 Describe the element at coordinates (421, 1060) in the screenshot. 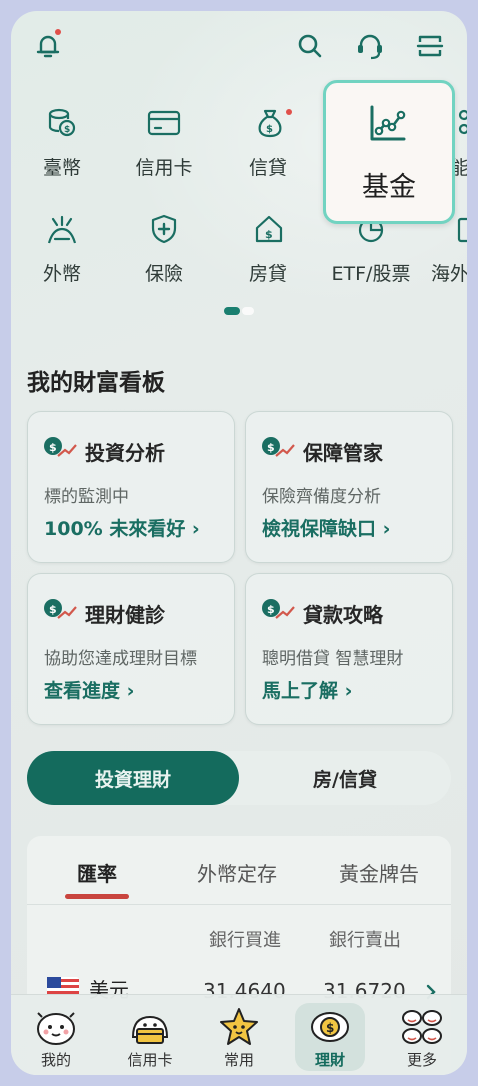

I see `nav-label: 更多` at that location.